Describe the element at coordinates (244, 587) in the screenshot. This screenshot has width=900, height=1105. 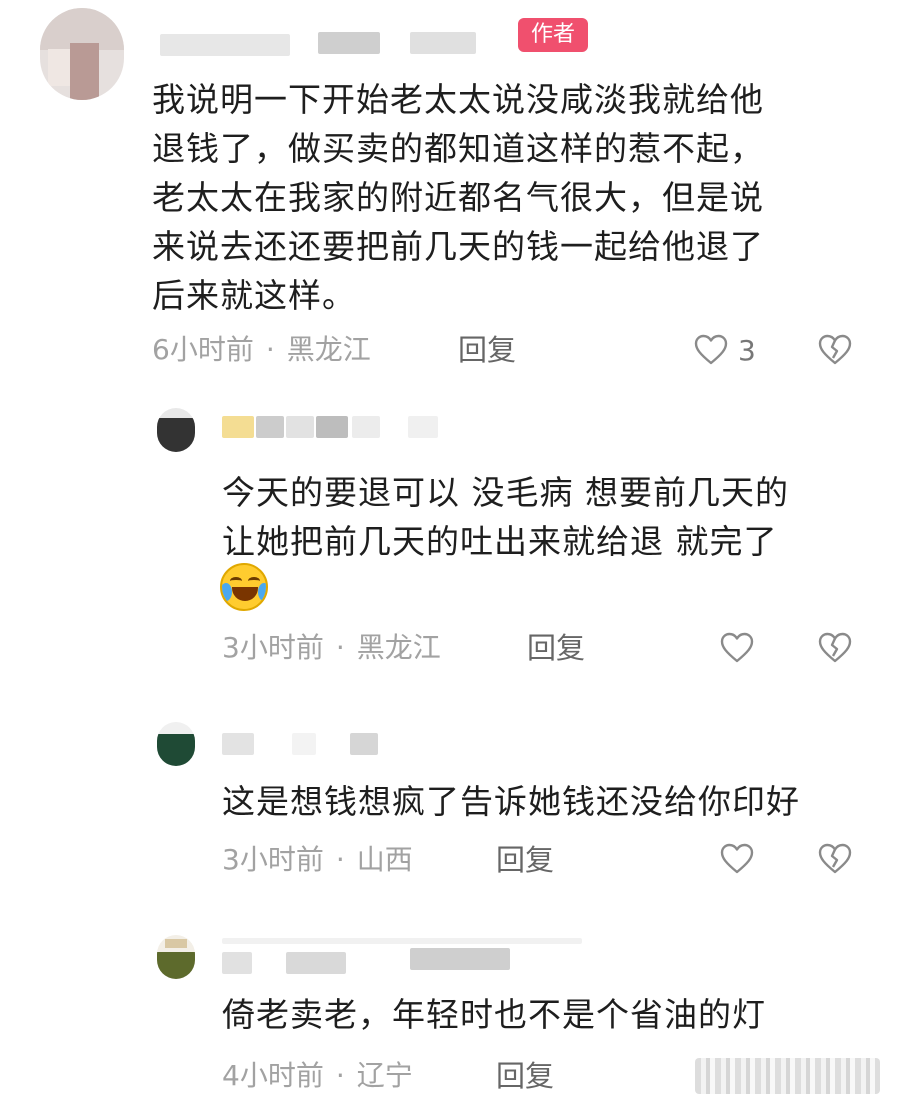
I see `laughing-crying-emoji` at that location.